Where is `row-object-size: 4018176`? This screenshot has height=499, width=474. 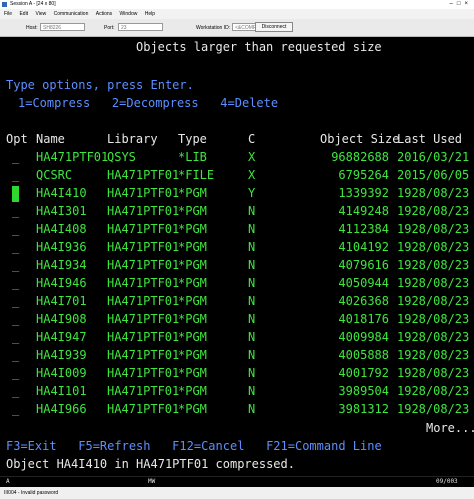
row-object-size: 4018176 is located at coordinates (363, 319).